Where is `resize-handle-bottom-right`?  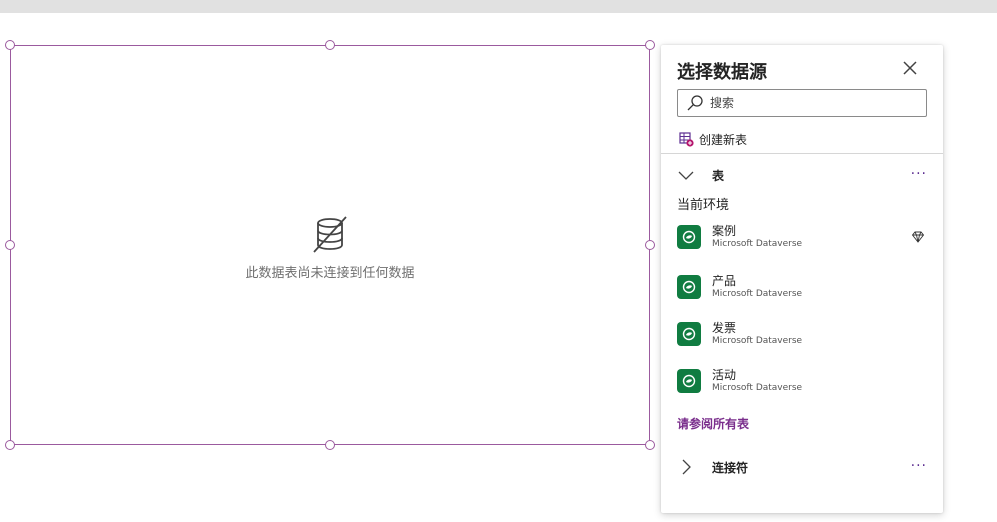 resize-handle-bottom-right is located at coordinates (650, 445).